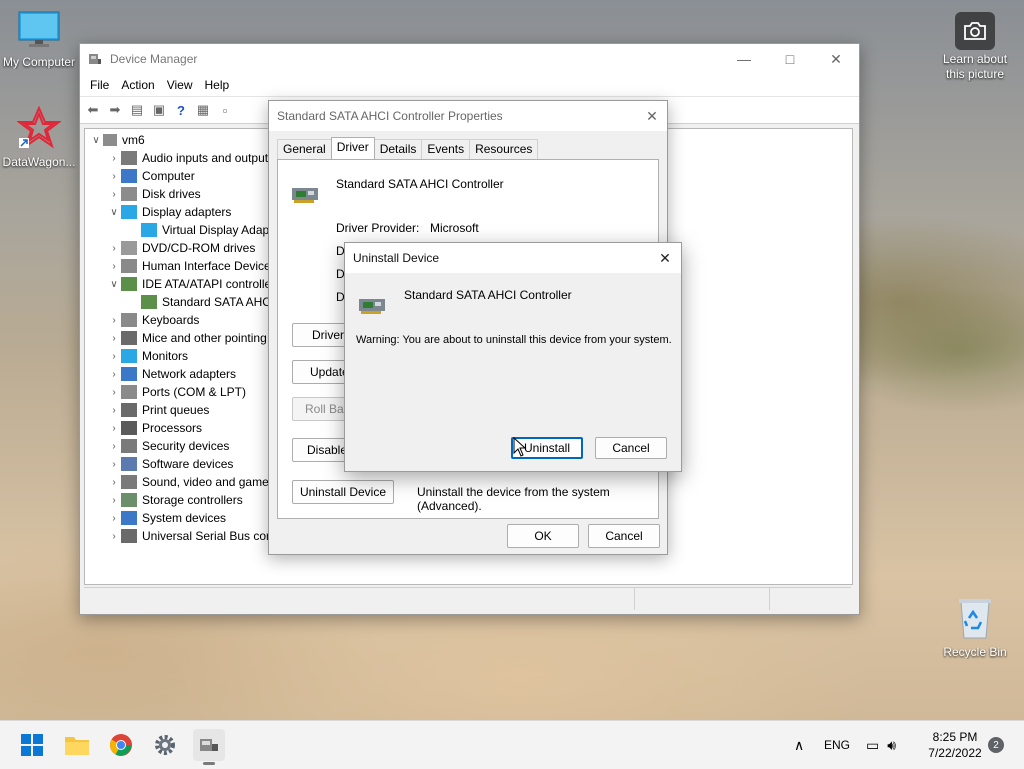 This screenshot has height=769, width=1024. Describe the element at coordinates (190, 158) in the screenshot. I see `tree-item: › Audio inputs and outputs` at that location.